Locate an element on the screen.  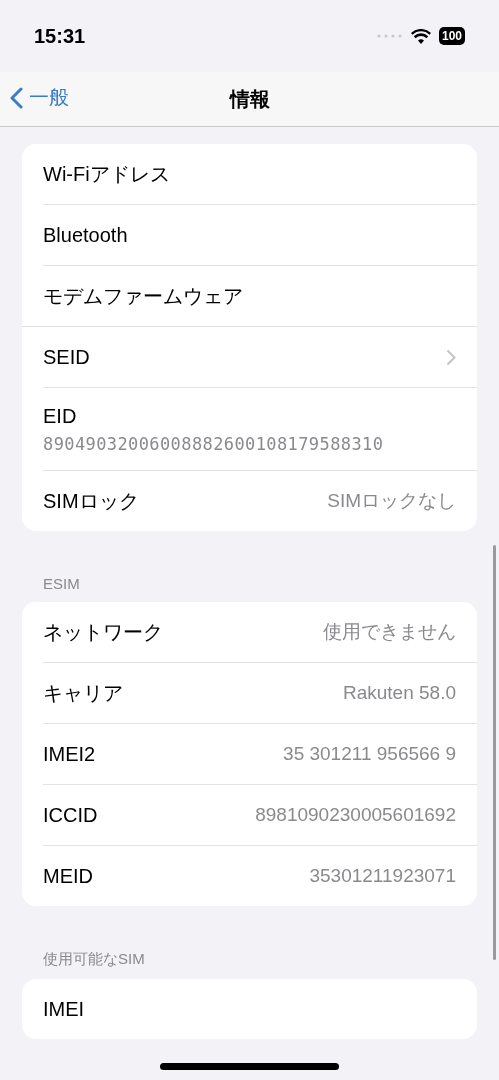
row-label: IMEI is located at coordinates (64, 1009).